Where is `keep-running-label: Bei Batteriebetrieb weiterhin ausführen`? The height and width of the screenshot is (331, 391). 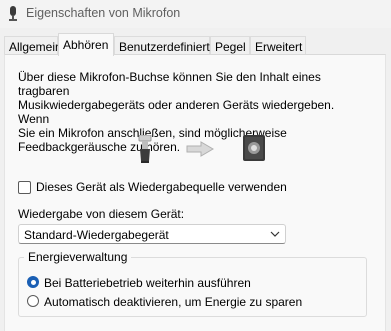 keep-running-label: Bei Batteriebetrieb weiterhin ausführen is located at coordinates (147, 283).